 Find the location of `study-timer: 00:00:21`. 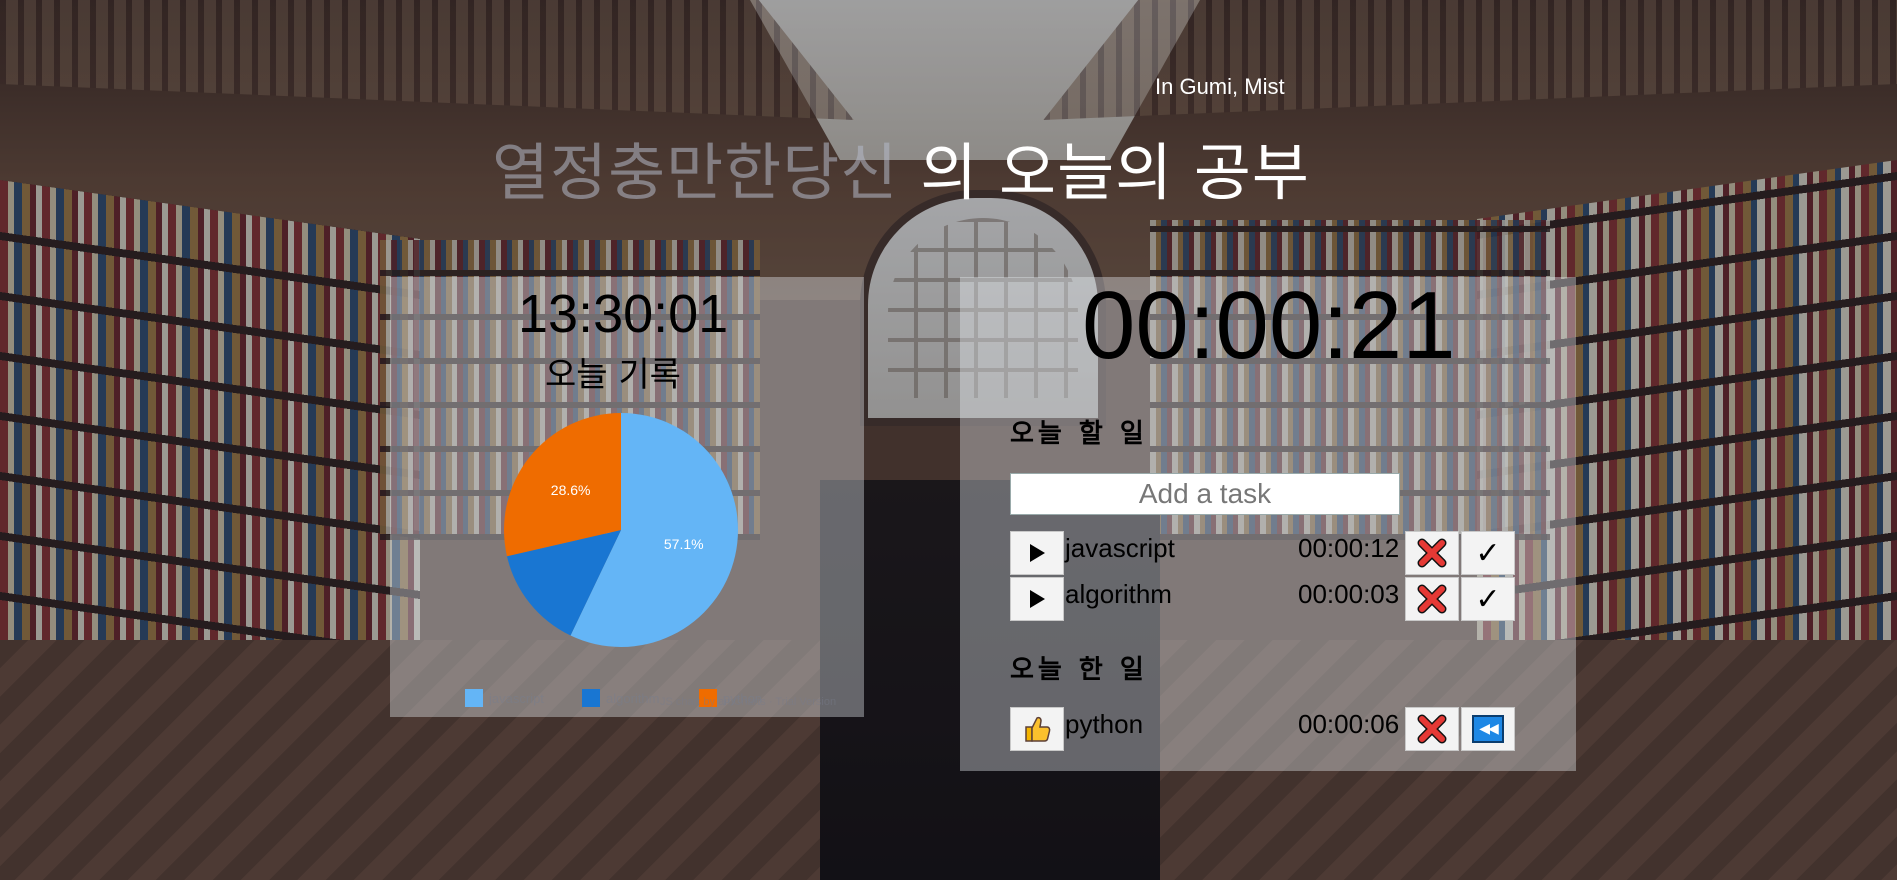

study-timer: 00:00:21 is located at coordinates (1269, 325).